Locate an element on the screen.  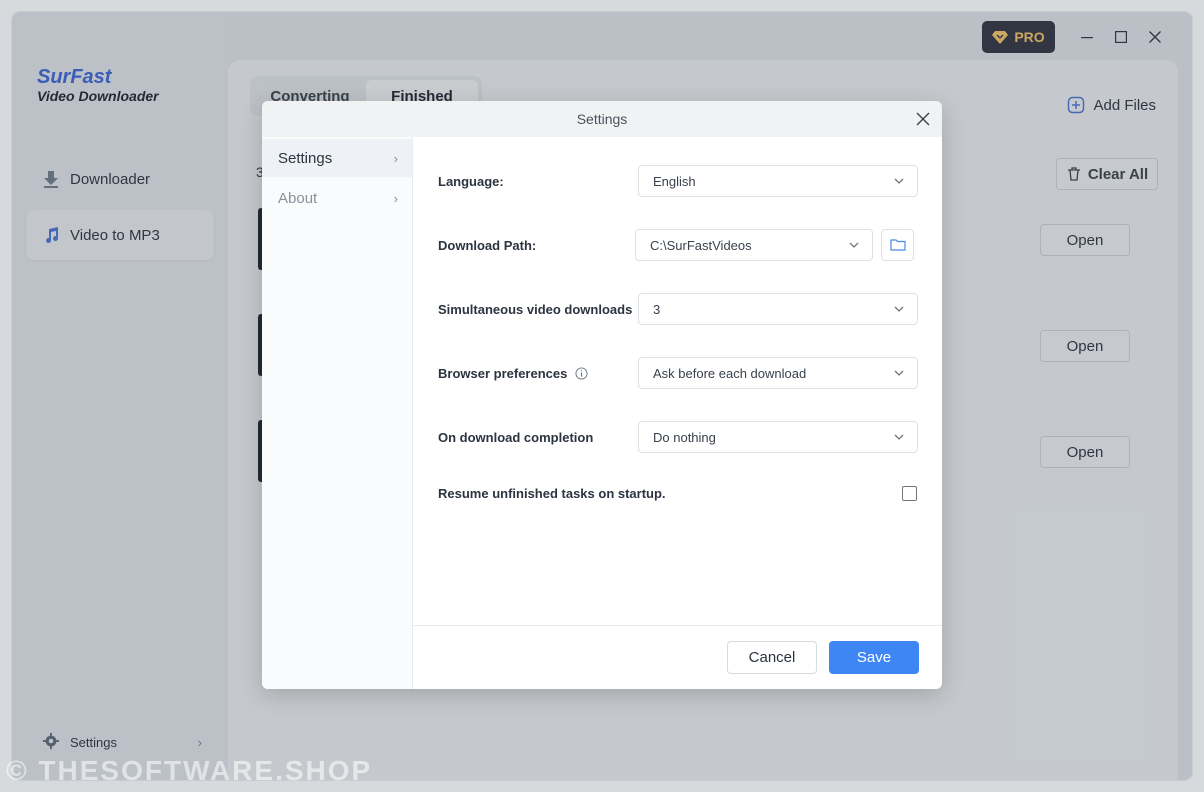
folder-icon is located at coordinates (897, 245).